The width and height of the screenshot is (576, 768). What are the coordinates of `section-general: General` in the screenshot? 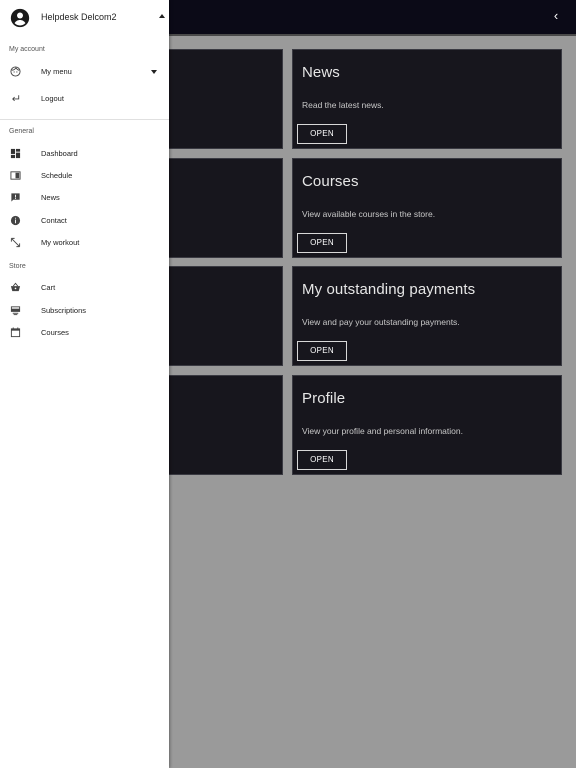 It's located at (21, 131).